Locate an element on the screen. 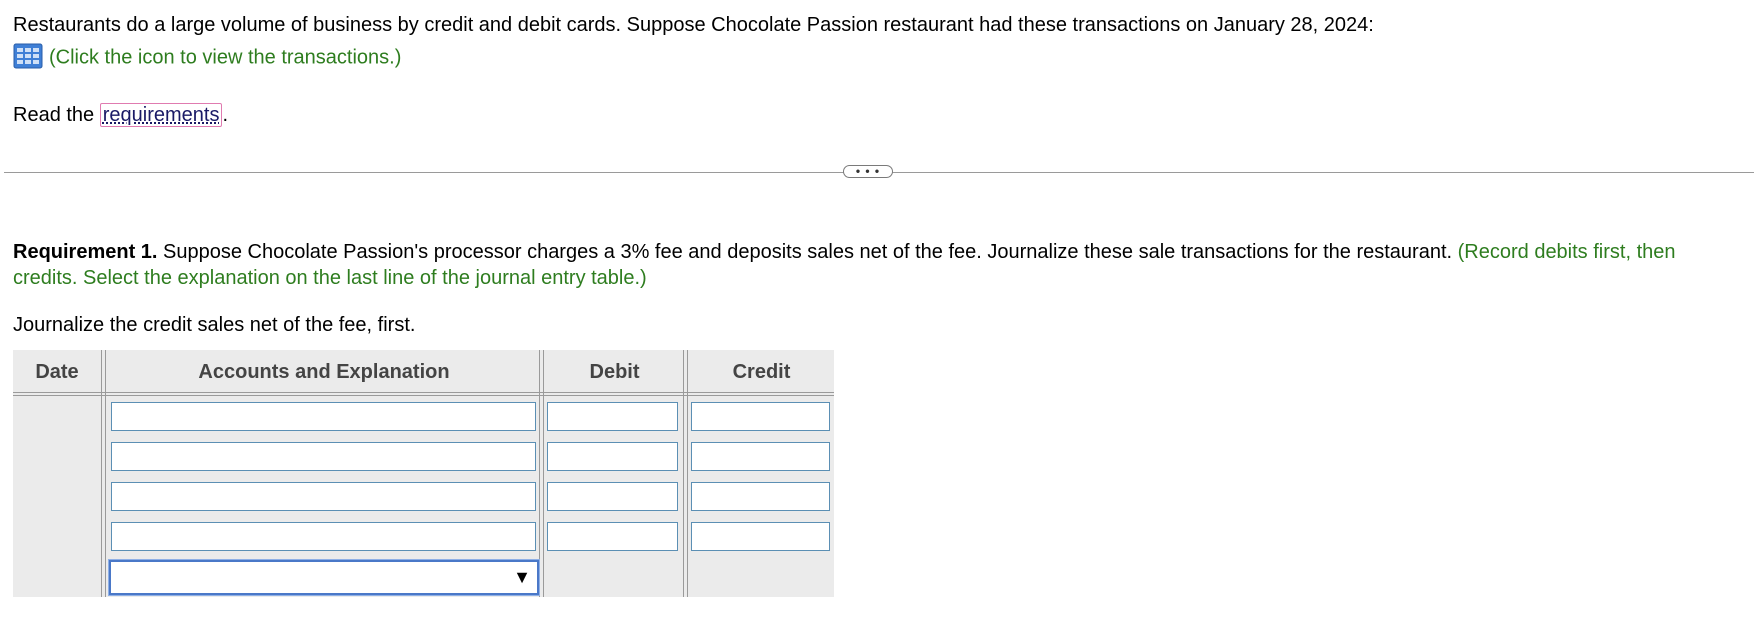  dropdown-arrow-icon: ▼ is located at coordinates (522, 577).